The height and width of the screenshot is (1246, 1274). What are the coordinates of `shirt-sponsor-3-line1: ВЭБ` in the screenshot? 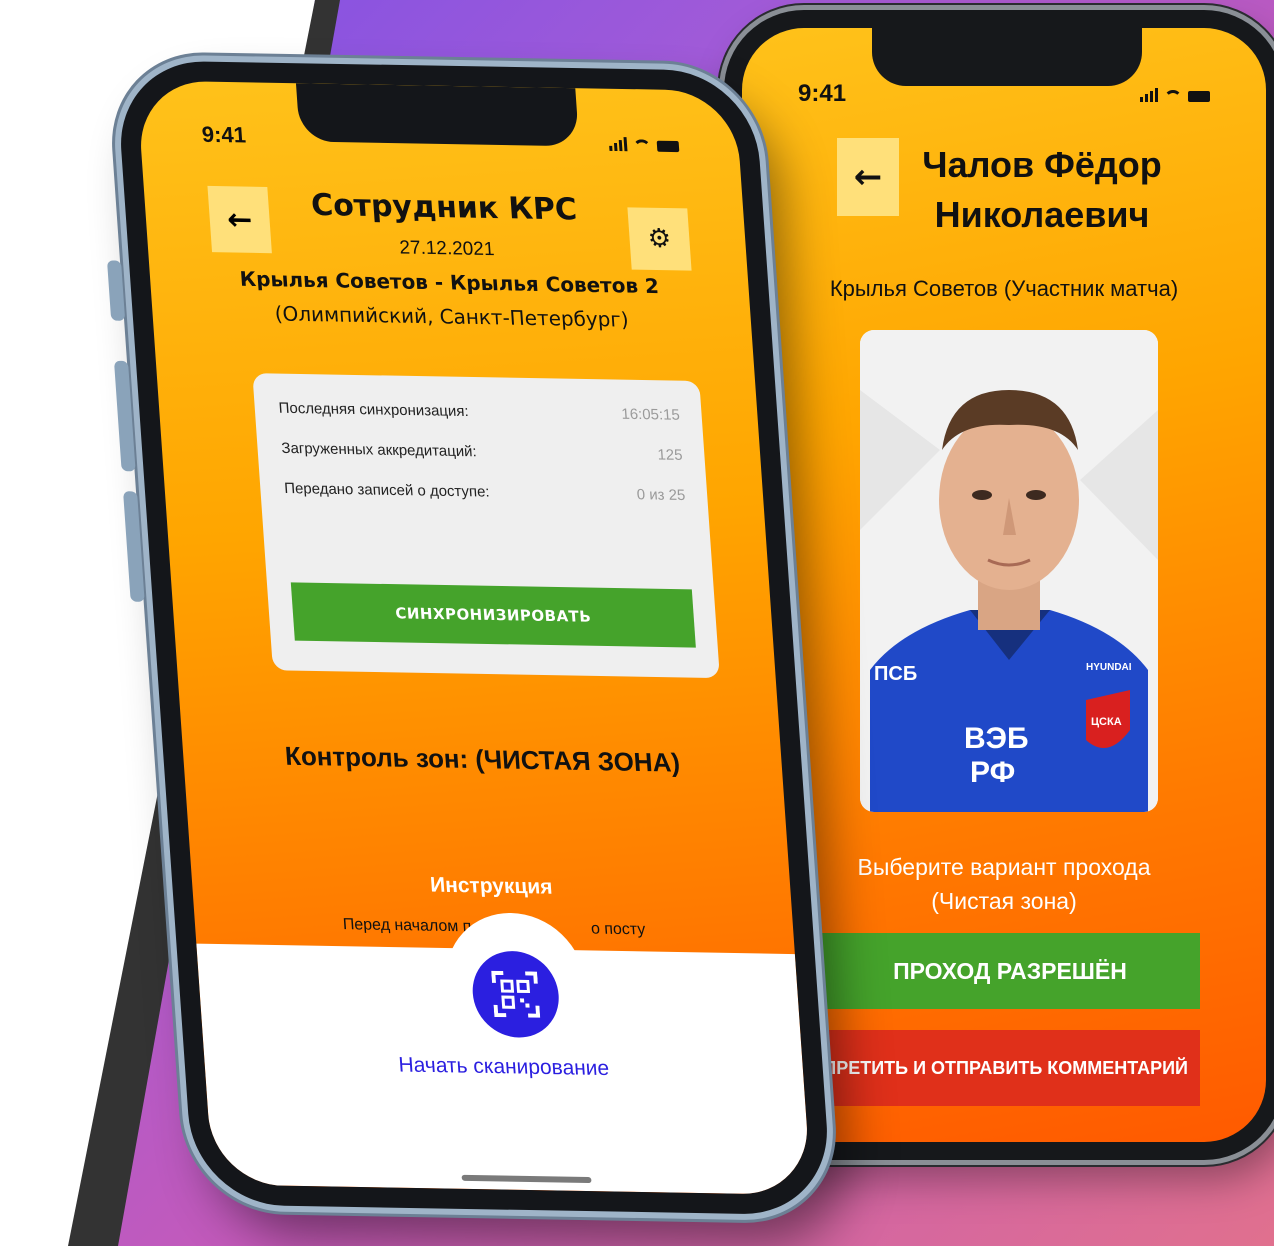 It's located at (996, 738).